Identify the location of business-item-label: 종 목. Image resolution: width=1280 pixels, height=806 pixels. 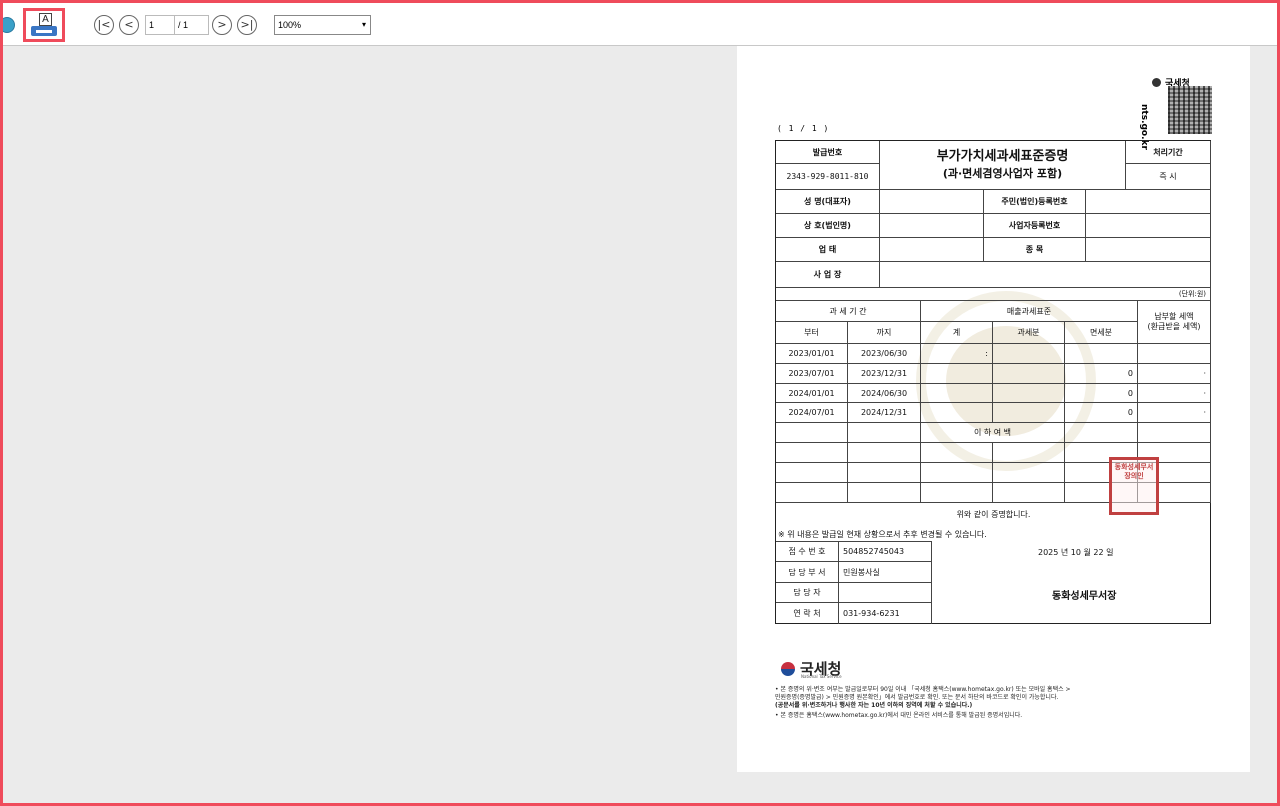
(1035, 250).